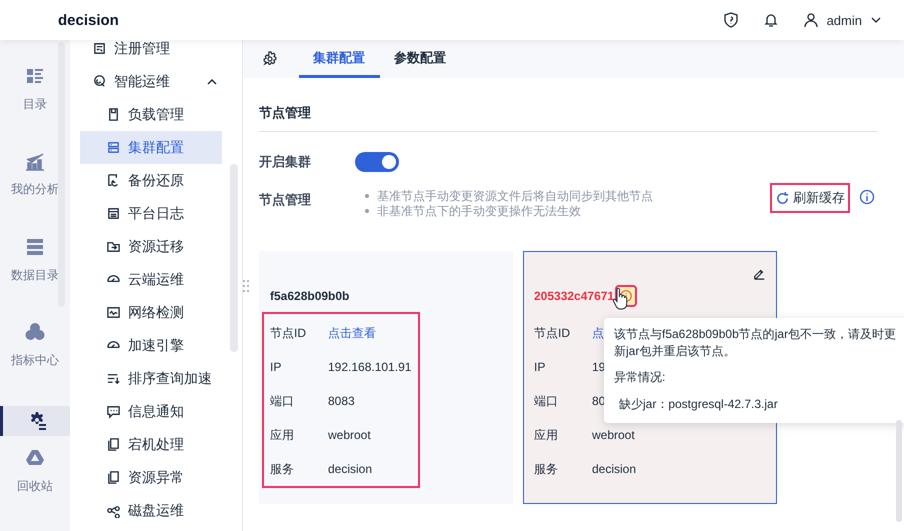 The width and height of the screenshot is (904, 531). Describe the element at coordinates (151, 180) in the screenshot. I see `menu-item: 备份还原` at that location.